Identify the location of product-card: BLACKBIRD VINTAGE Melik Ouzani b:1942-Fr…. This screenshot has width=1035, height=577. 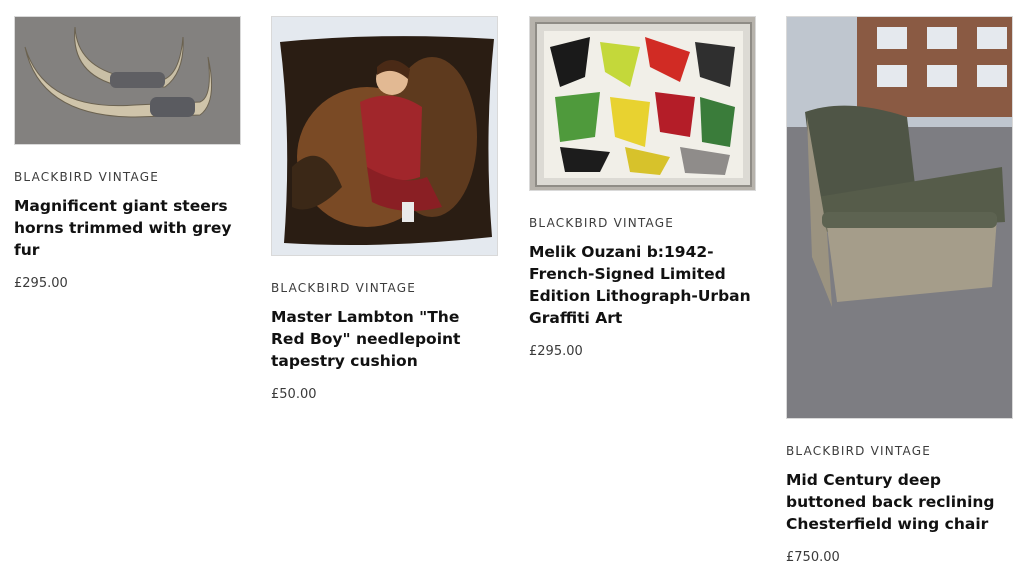
(642, 188).